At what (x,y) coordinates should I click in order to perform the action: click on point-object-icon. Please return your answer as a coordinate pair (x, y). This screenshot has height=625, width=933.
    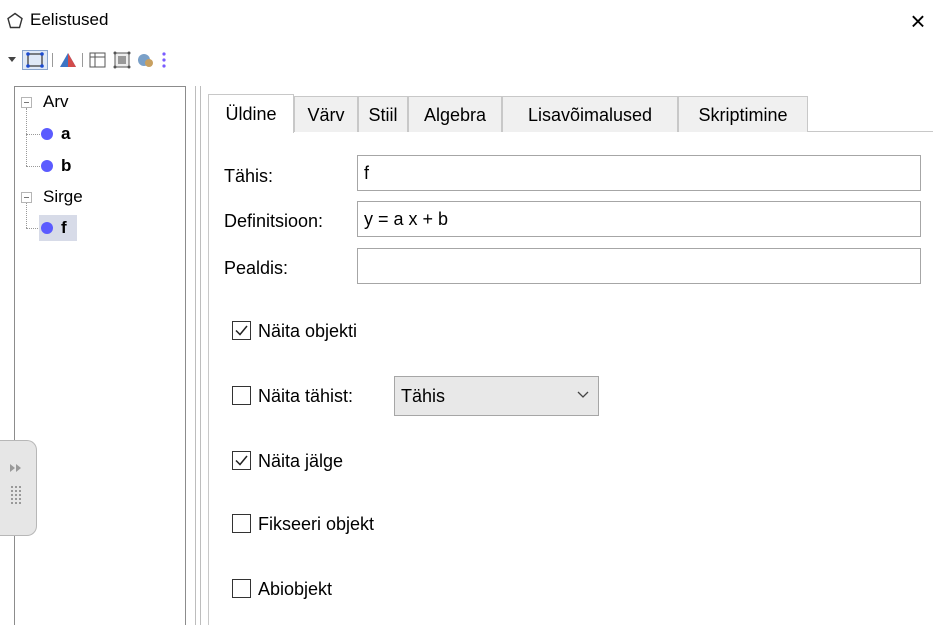
    Looking at the image, I should click on (35, 60).